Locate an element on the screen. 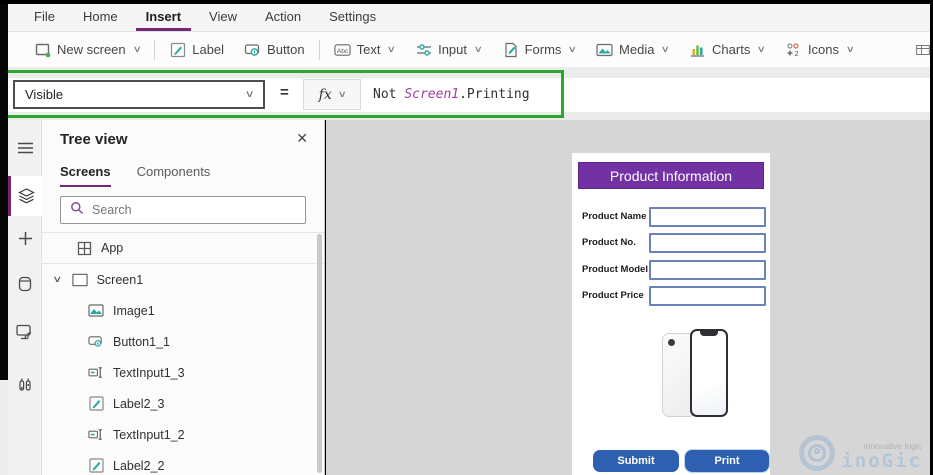 The width and height of the screenshot is (933, 475). field-label: Product Model is located at coordinates (615, 269).